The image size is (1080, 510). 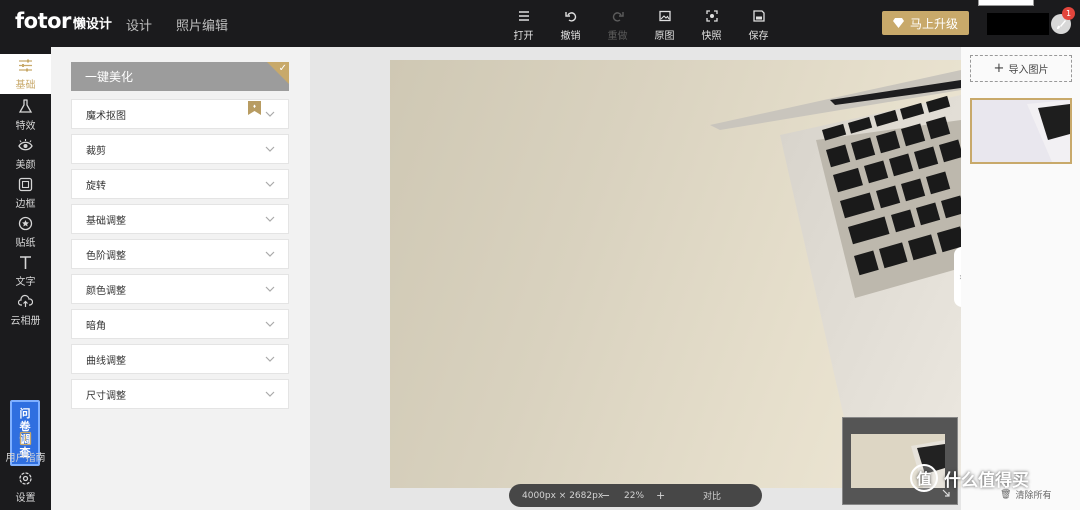 I want to click on redo-label: 重做, so click(x=617, y=36).